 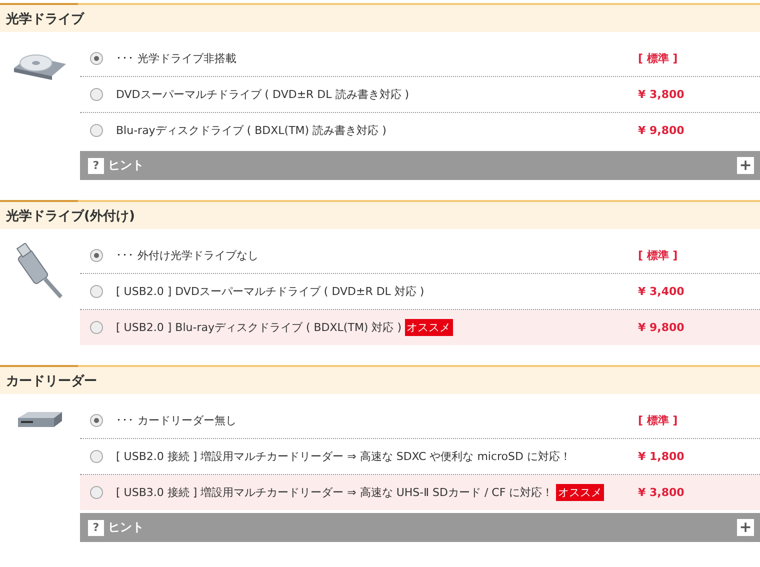 What do you see at coordinates (187, 255) in the screenshot?
I see `option-label: ･･･ 外付け光学ドライブなし` at bounding box center [187, 255].